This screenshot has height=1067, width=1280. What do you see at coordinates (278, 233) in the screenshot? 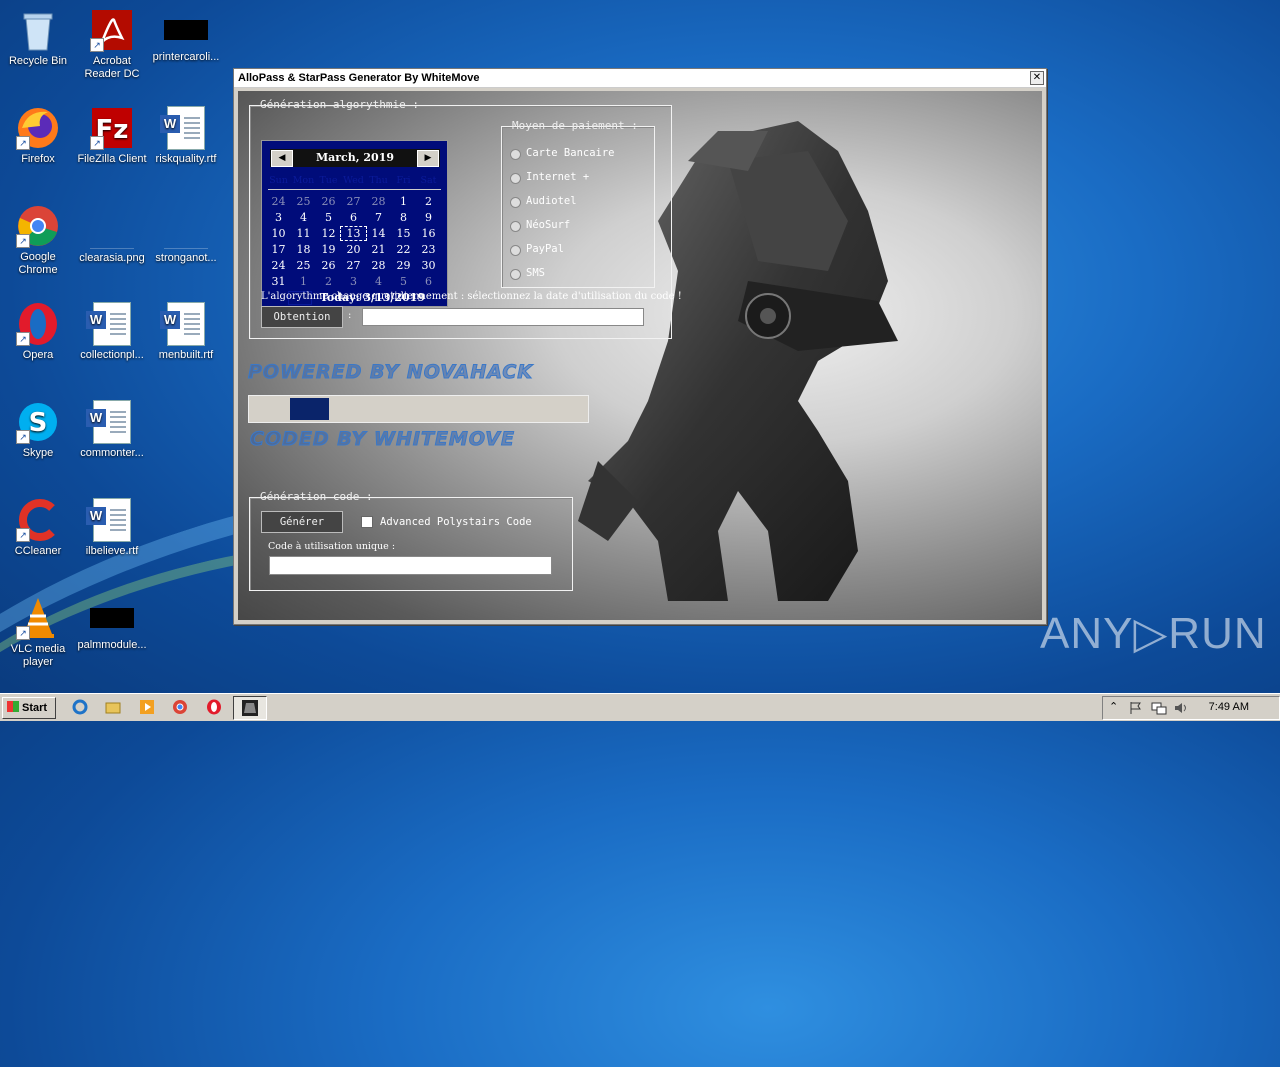
I see `calendar-day: 10` at bounding box center [278, 233].